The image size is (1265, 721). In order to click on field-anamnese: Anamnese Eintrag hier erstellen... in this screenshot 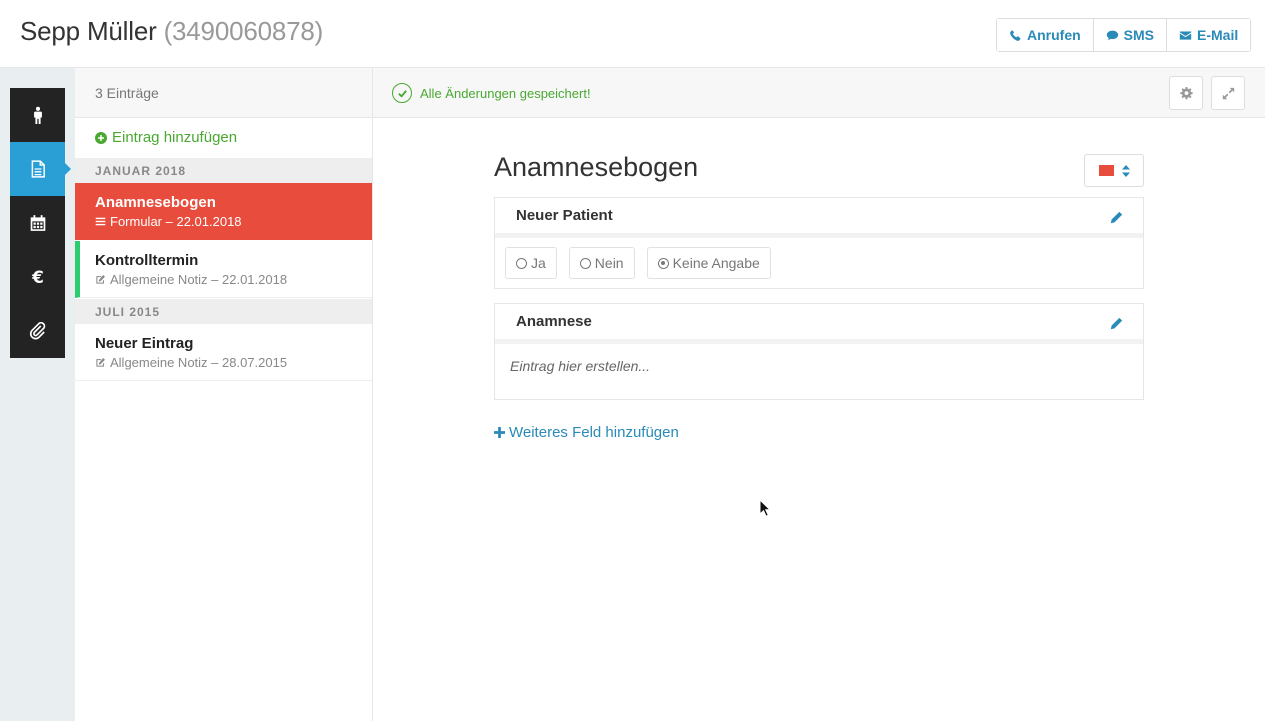, I will do `click(819, 351)`.